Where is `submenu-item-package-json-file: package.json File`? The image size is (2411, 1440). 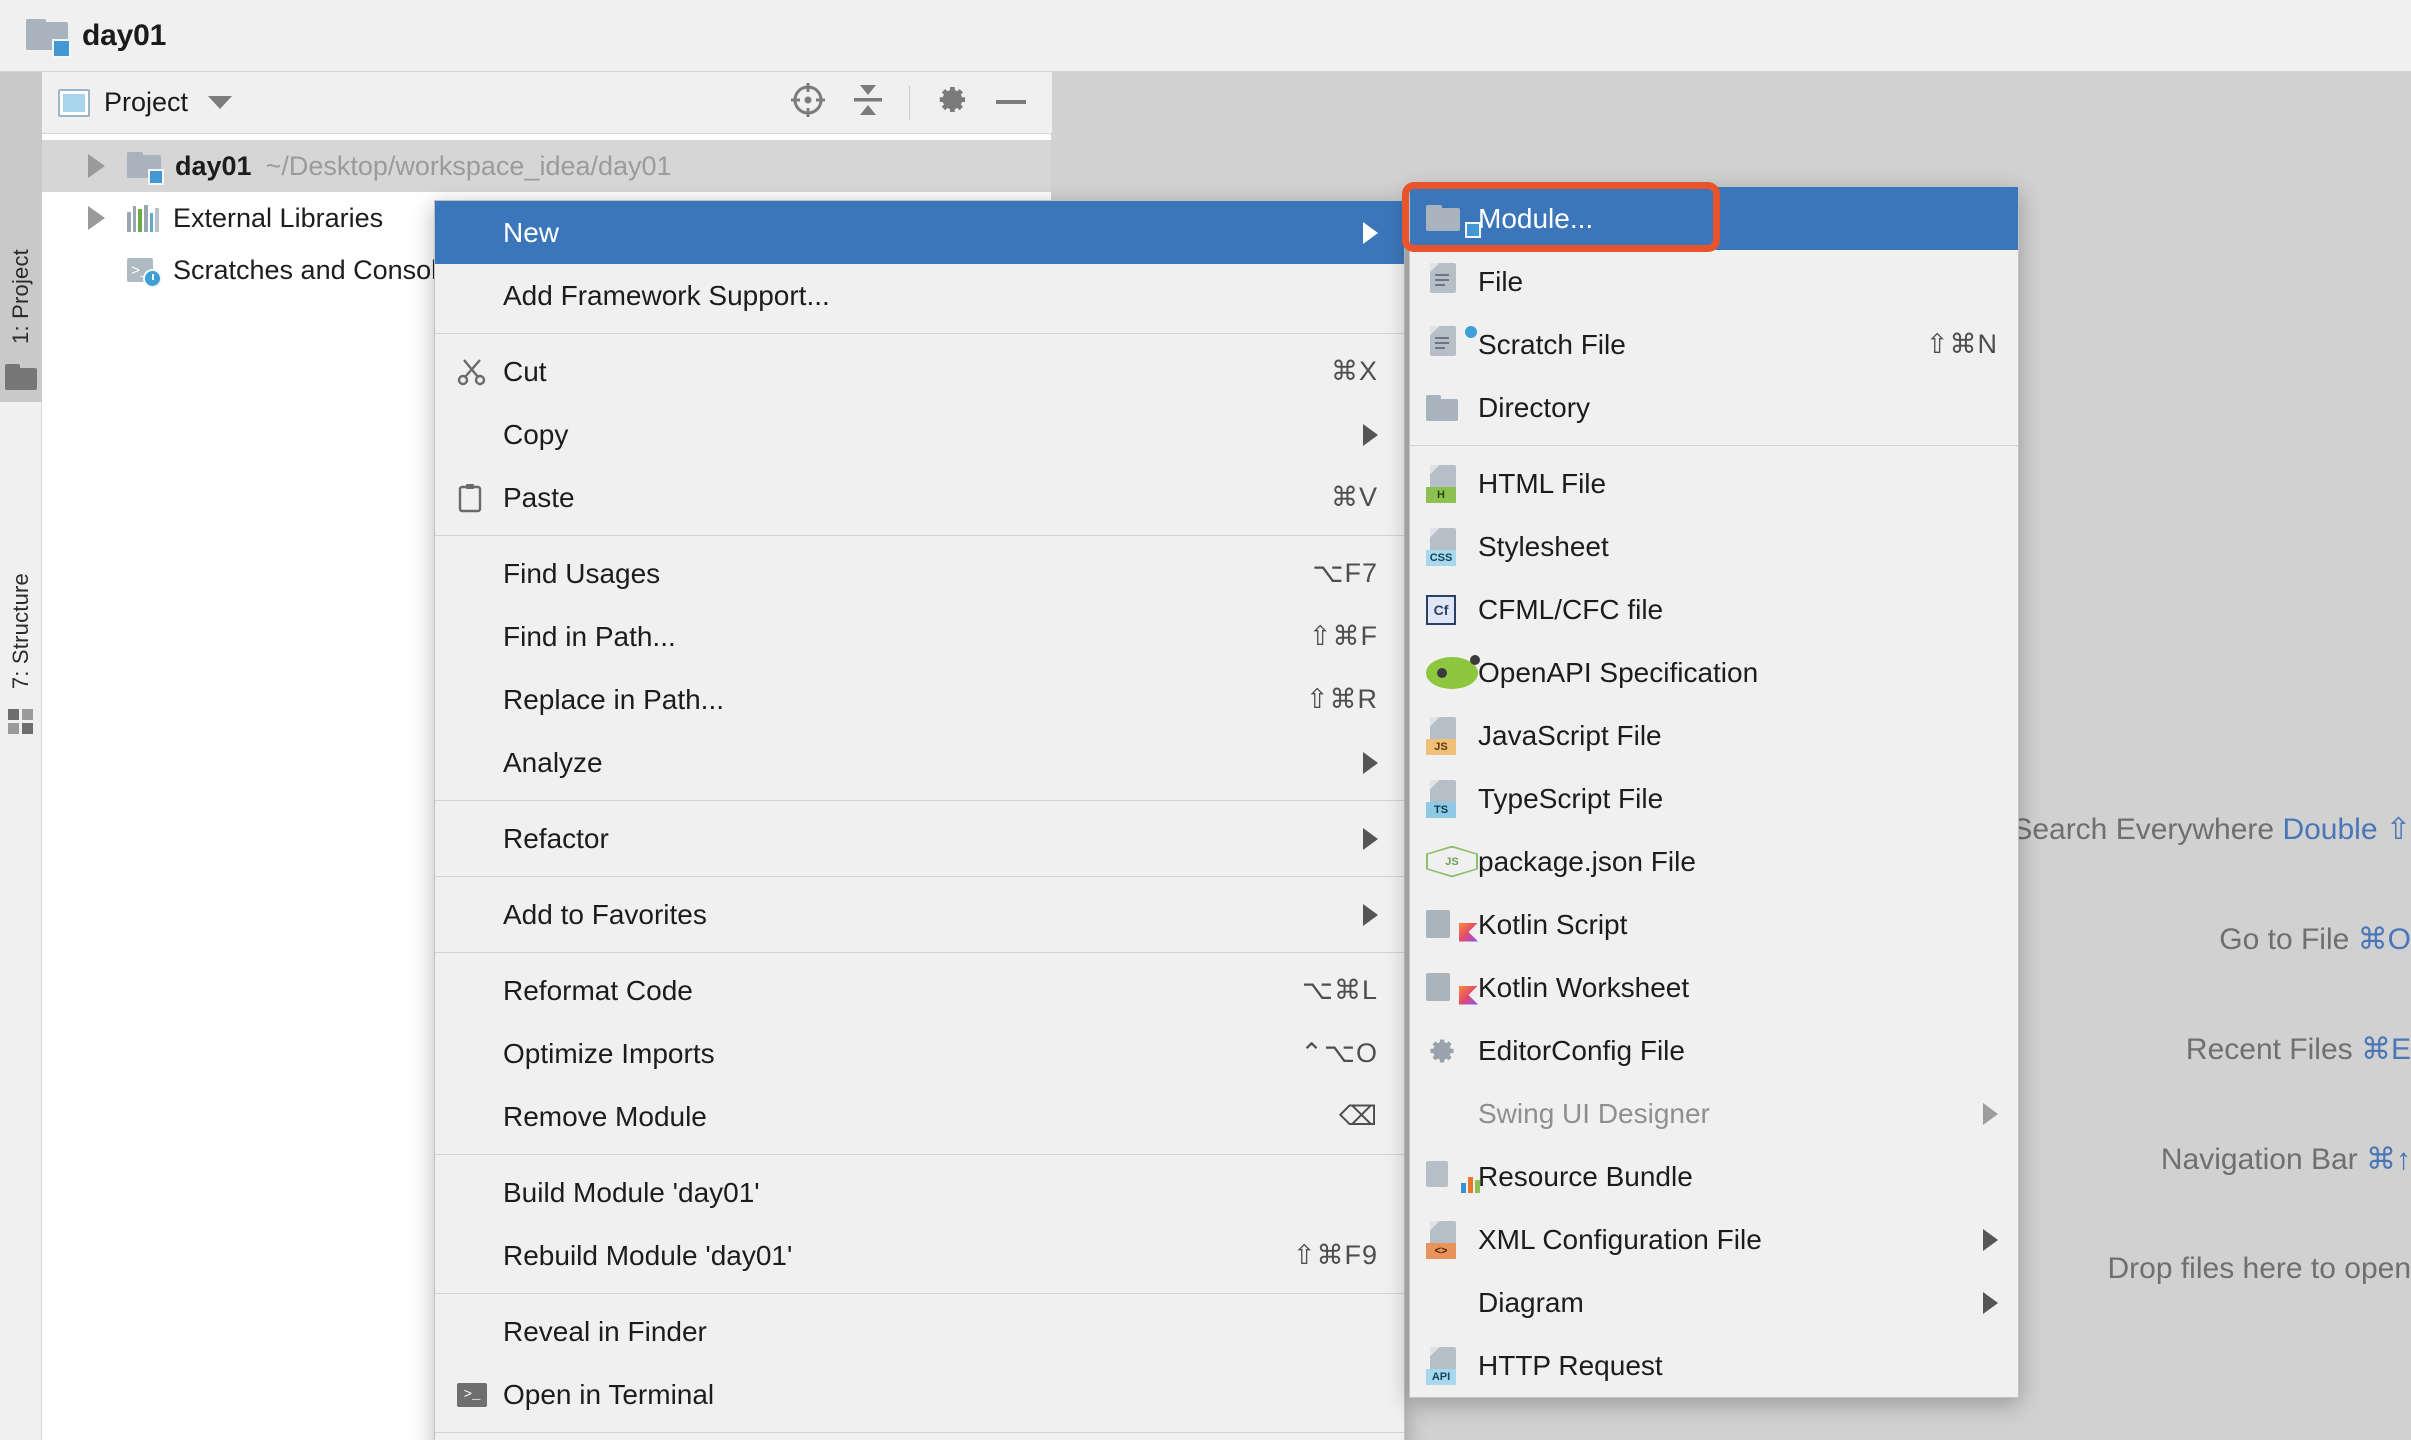
submenu-item-package-json-file: package.json File is located at coordinates (1714, 861).